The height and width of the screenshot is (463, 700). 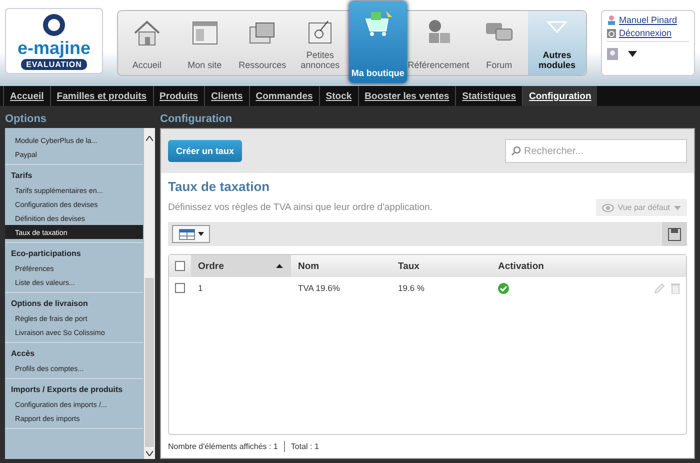 What do you see at coordinates (223, 446) in the screenshot?
I see `displayed-count: Nombre d'éléments affichés : 1` at bounding box center [223, 446].